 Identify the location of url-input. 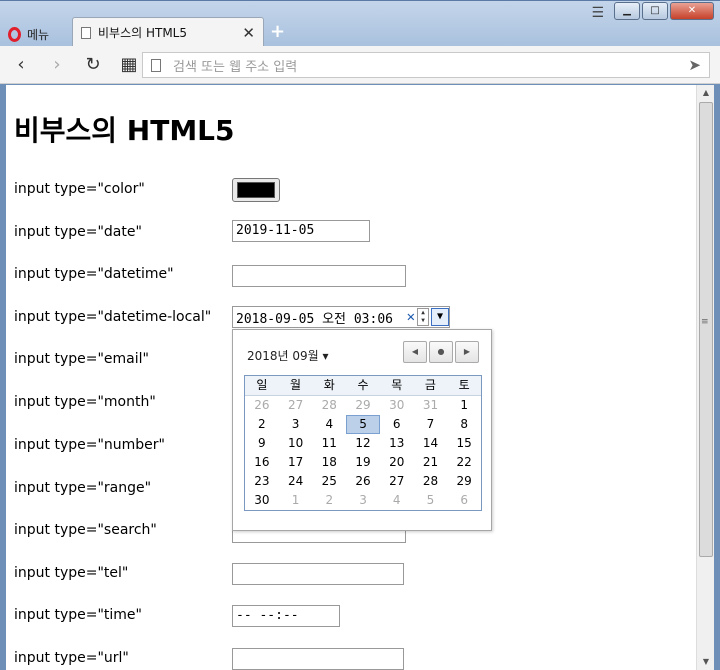
(318, 659).